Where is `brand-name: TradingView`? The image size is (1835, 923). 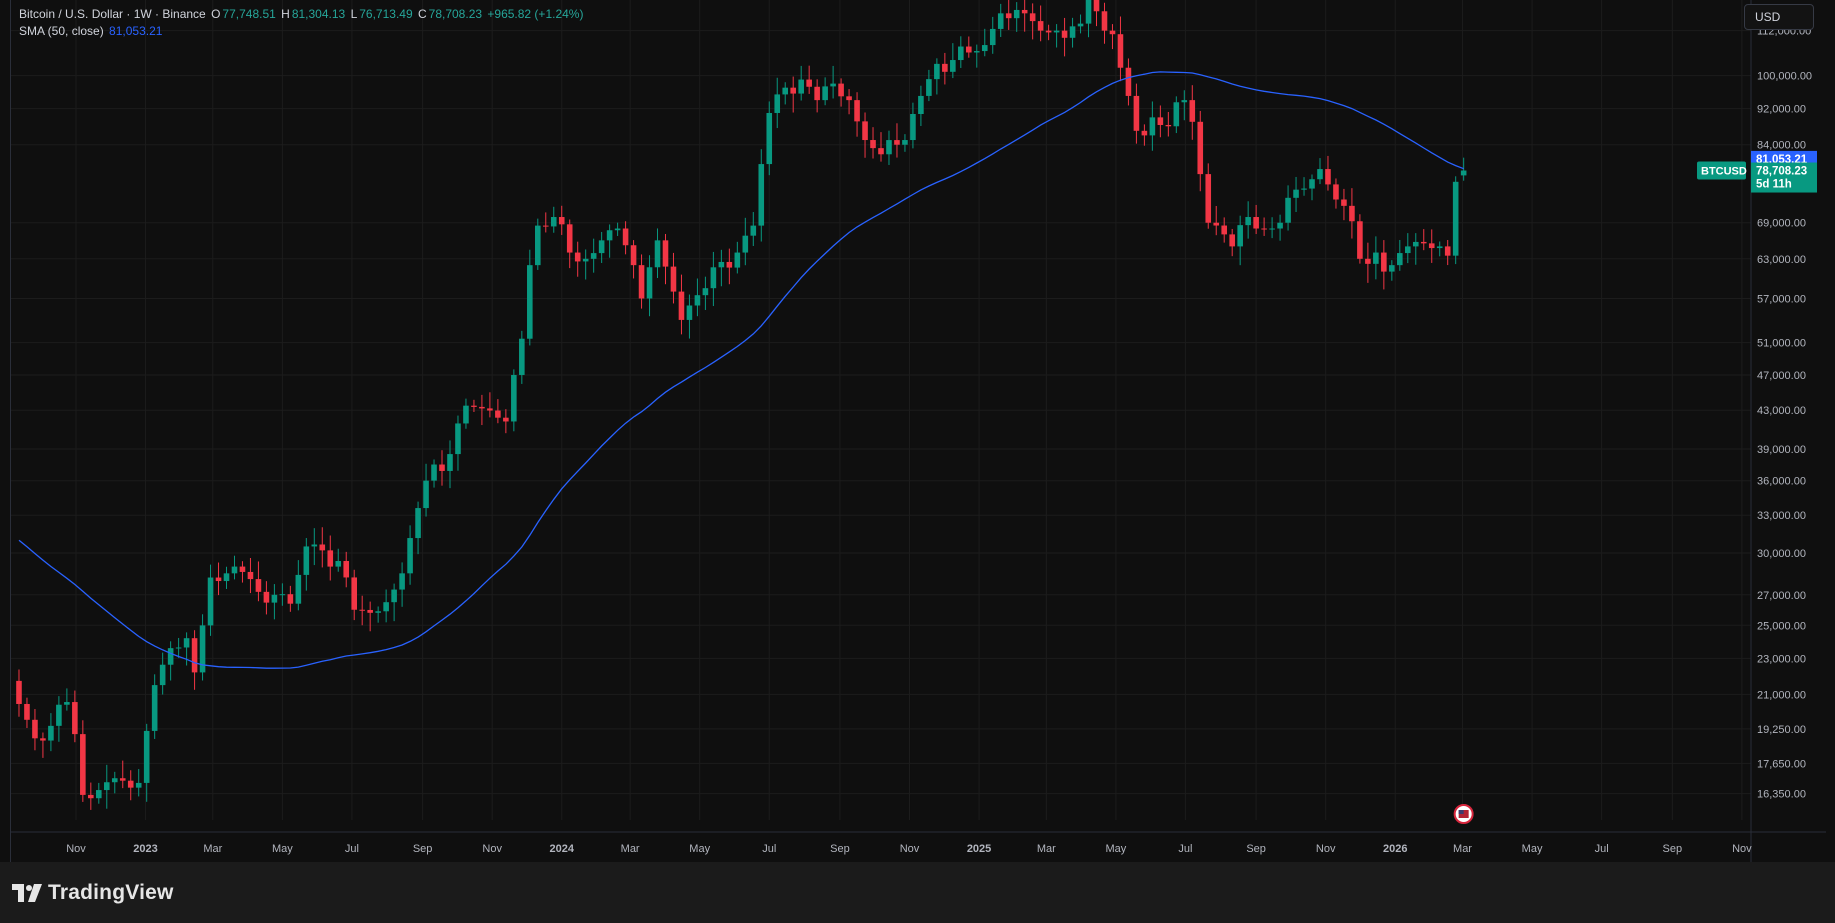 brand-name: TradingView is located at coordinates (111, 892).